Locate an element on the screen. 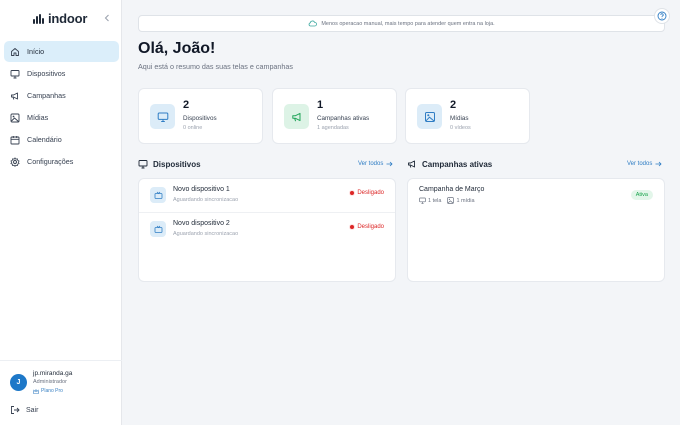  home-icon is located at coordinates (15, 52).